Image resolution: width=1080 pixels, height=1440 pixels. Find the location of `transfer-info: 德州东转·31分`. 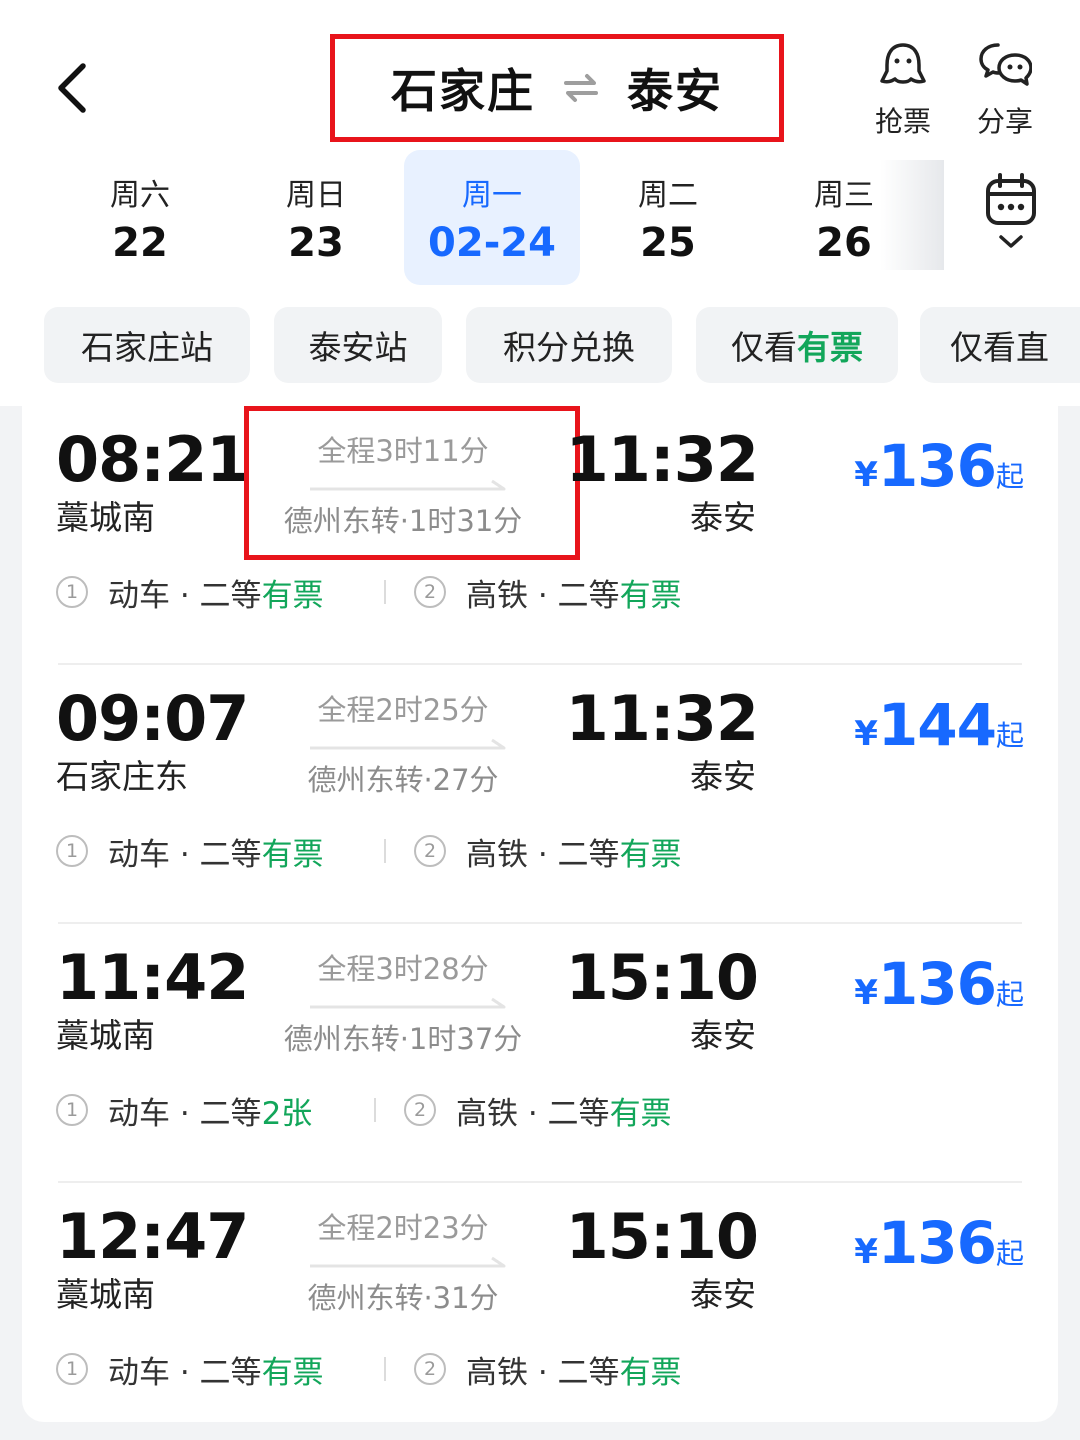

transfer-info: 德州东转·31分 is located at coordinates (403, 1298).